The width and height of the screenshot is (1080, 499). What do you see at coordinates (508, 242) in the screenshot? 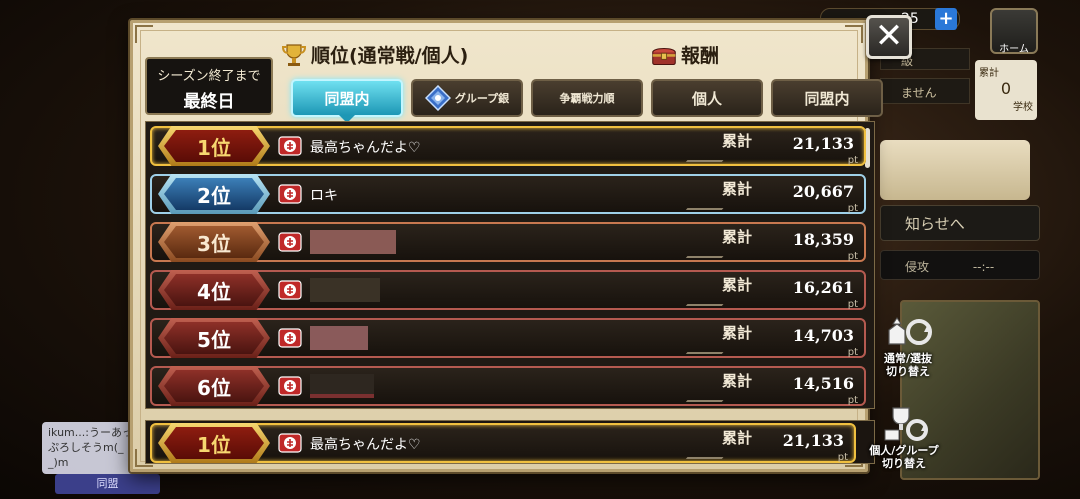
I see `ranking-row: 3位 累計 18,359 pt` at bounding box center [508, 242].